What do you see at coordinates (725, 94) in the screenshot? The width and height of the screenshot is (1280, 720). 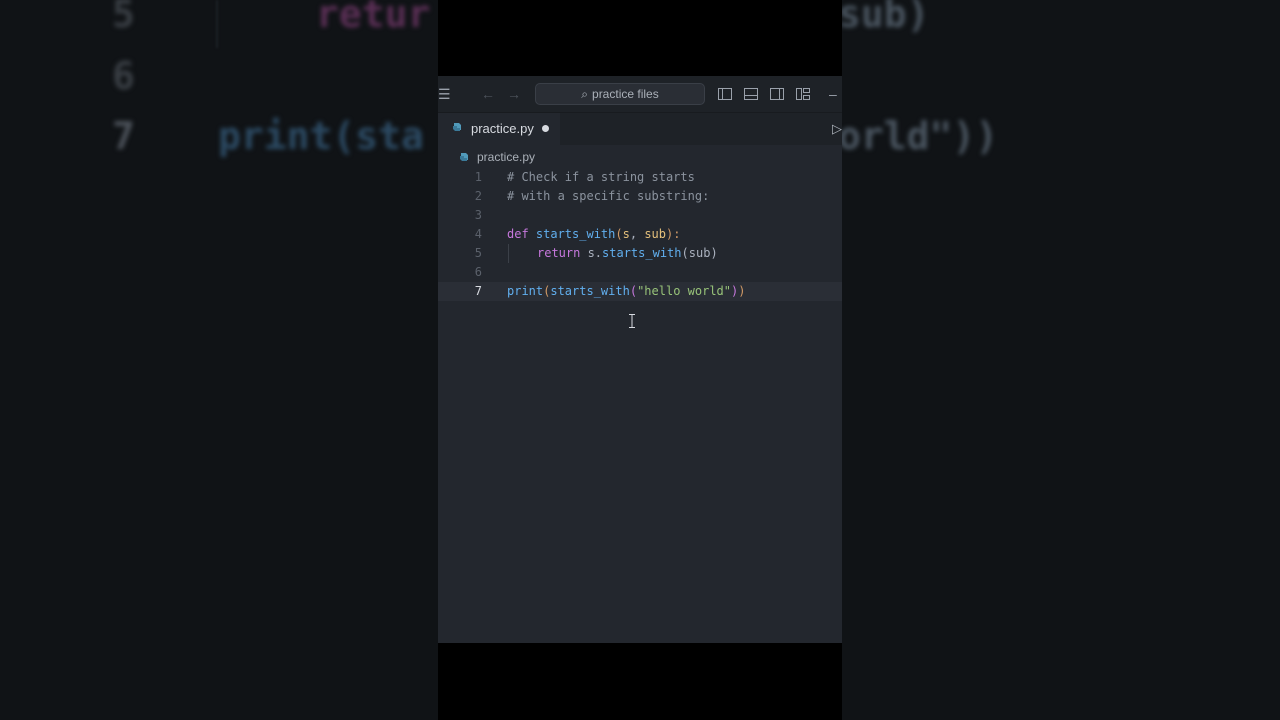 I see `toggle-primary-sidebar-icon` at bounding box center [725, 94].